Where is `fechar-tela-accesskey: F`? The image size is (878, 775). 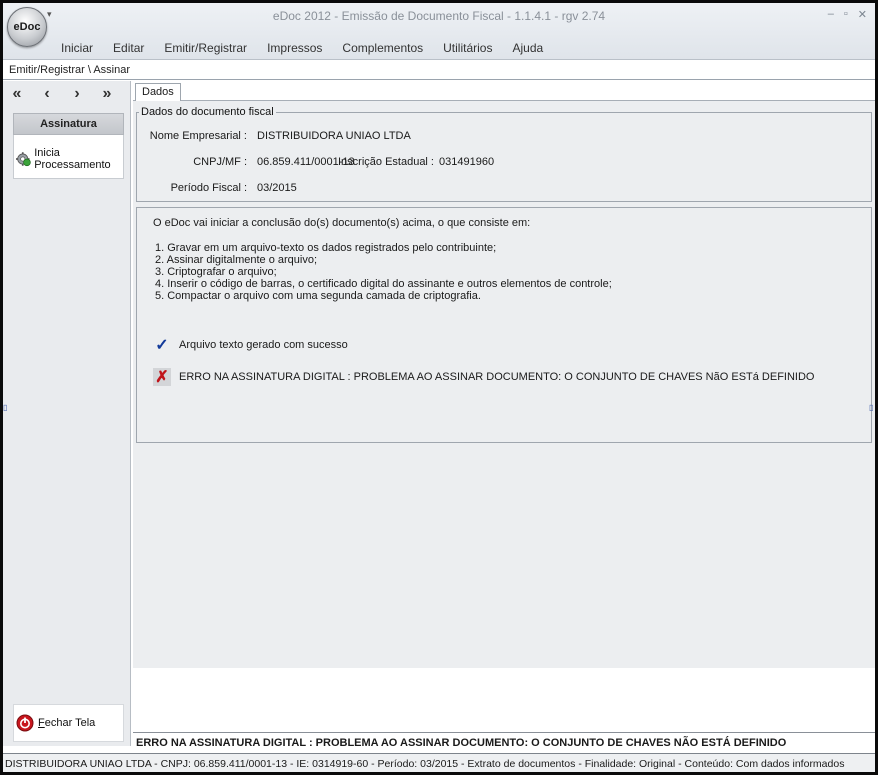
fechar-tela-accesskey: F is located at coordinates (41, 723).